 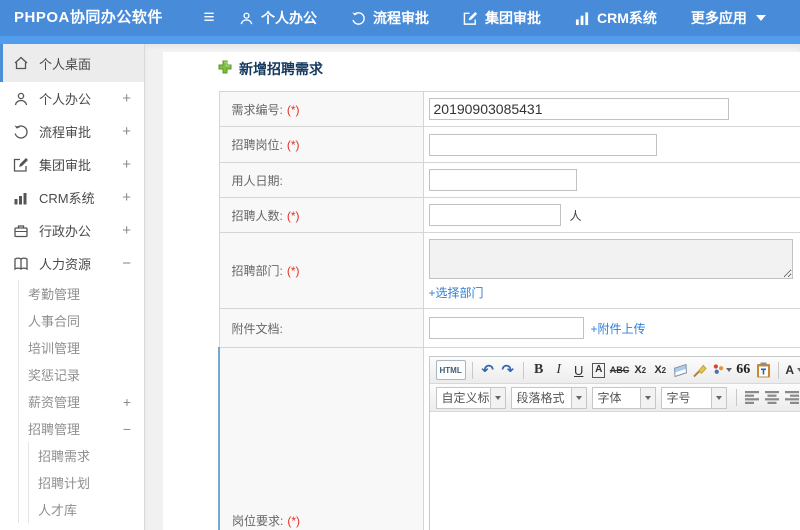 I want to click on department-textarea, so click(x=610, y=259).